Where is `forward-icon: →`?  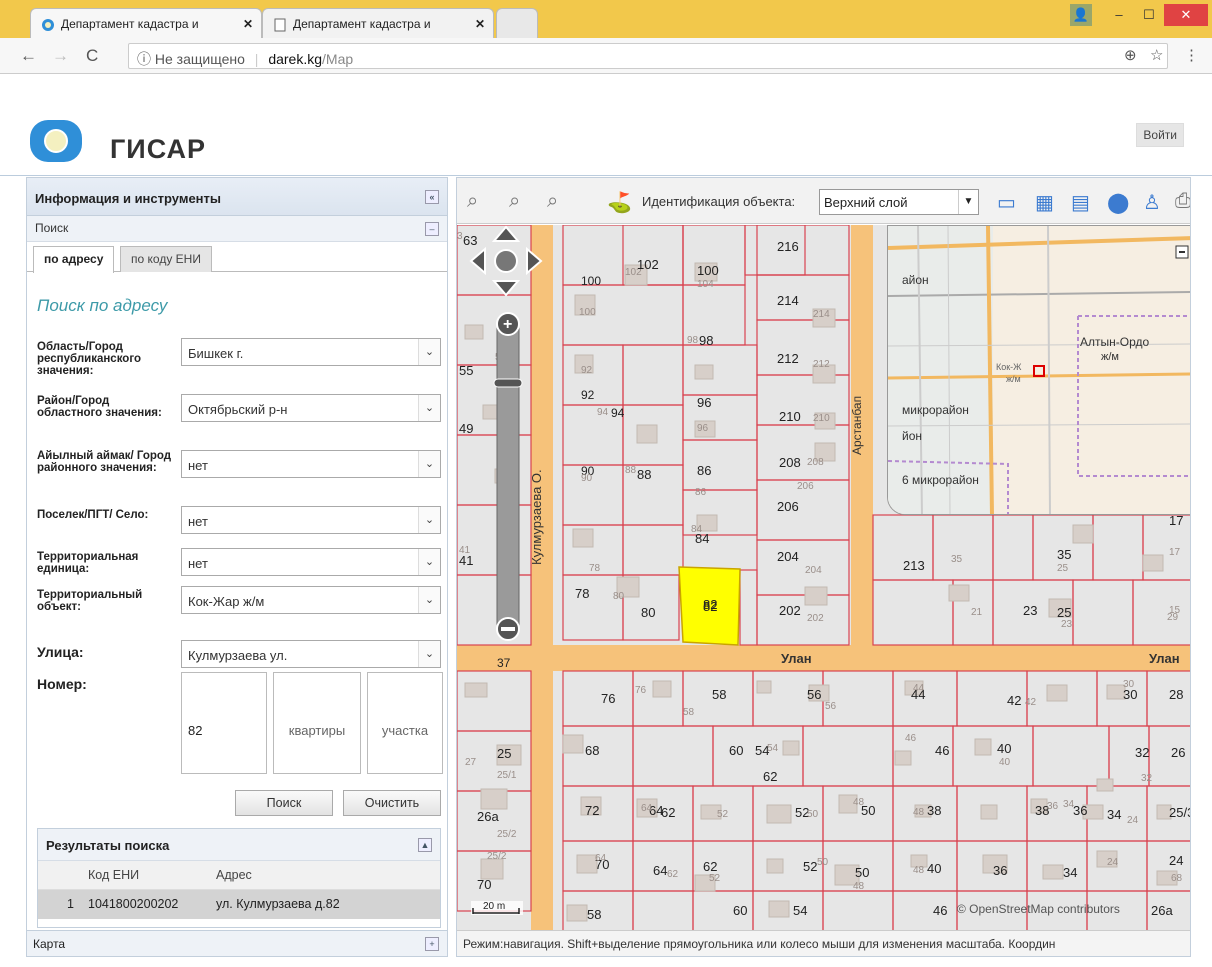 forward-icon: → is located at coordinates (60, 56).